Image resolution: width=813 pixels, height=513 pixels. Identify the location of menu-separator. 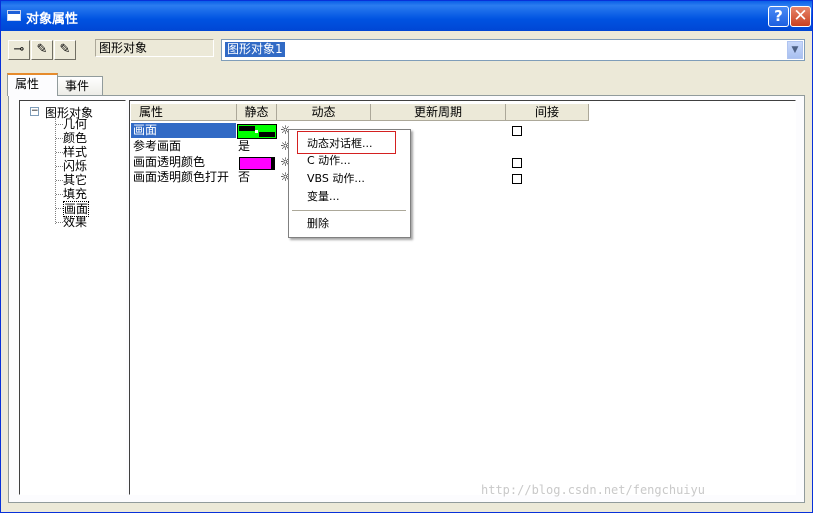
(349, 210).